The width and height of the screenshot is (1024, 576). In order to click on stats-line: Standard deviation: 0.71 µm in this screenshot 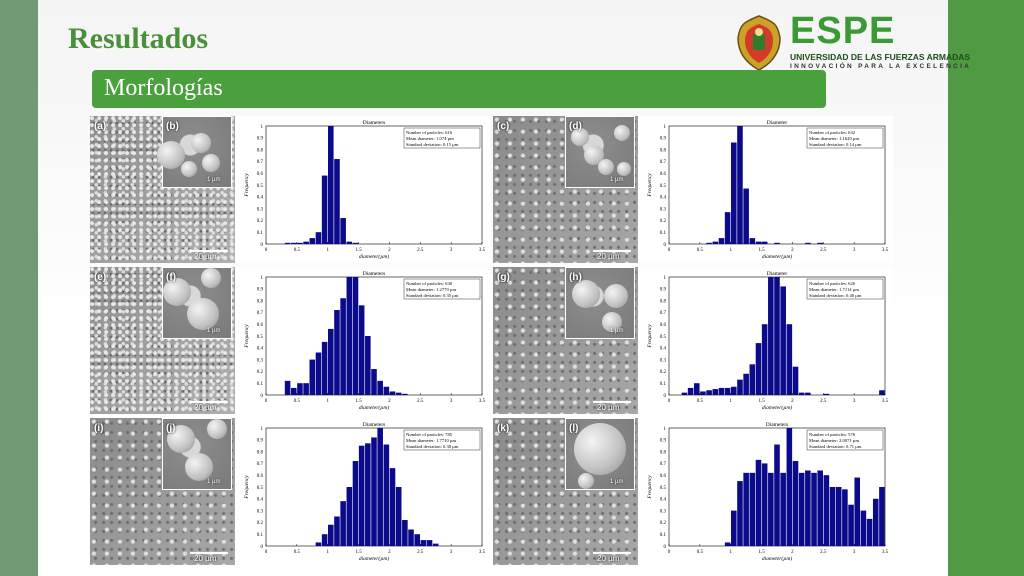, I will do `click(835, 446)`.